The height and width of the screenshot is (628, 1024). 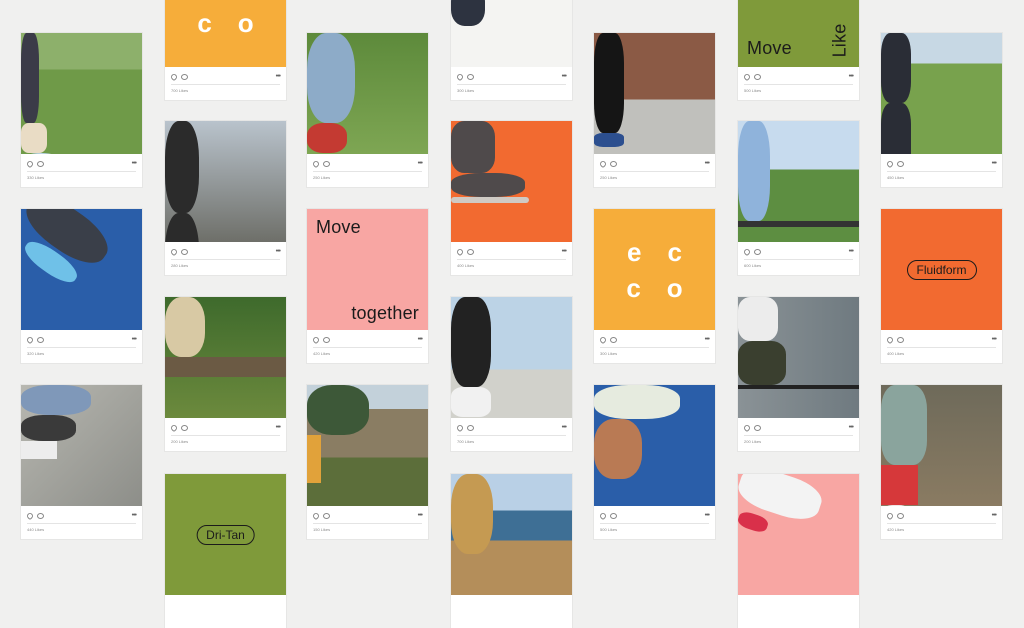 I want to click on post-brand-move-like: Move Like ••• 500 Likes, so click(x=798, y=50).